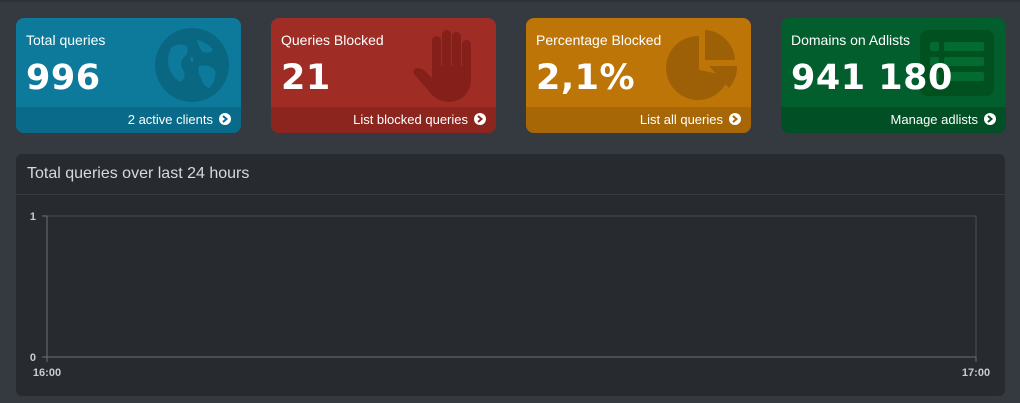  What do you see at coordinates (192, 65) in the screenshot?
I see `globe-icon` at bounding box center [192, 65].